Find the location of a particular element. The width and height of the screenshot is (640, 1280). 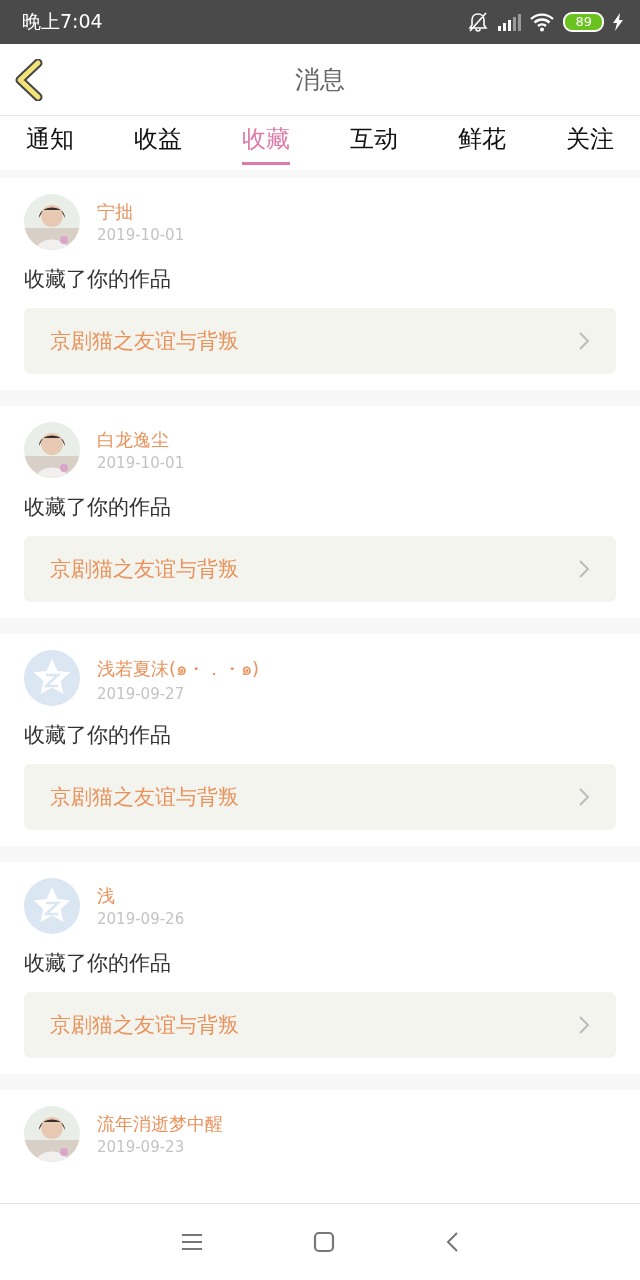

message-date: 2019-09-27 is located at coordinates (141, 693).